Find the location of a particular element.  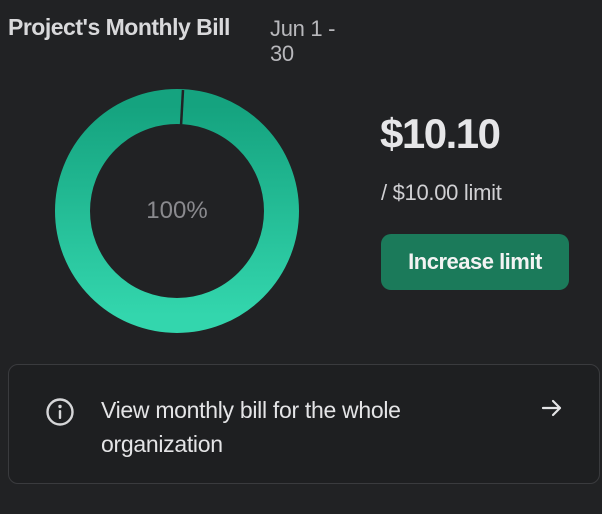

bill-amount: $10.10 is located at coordinates (440, 133).